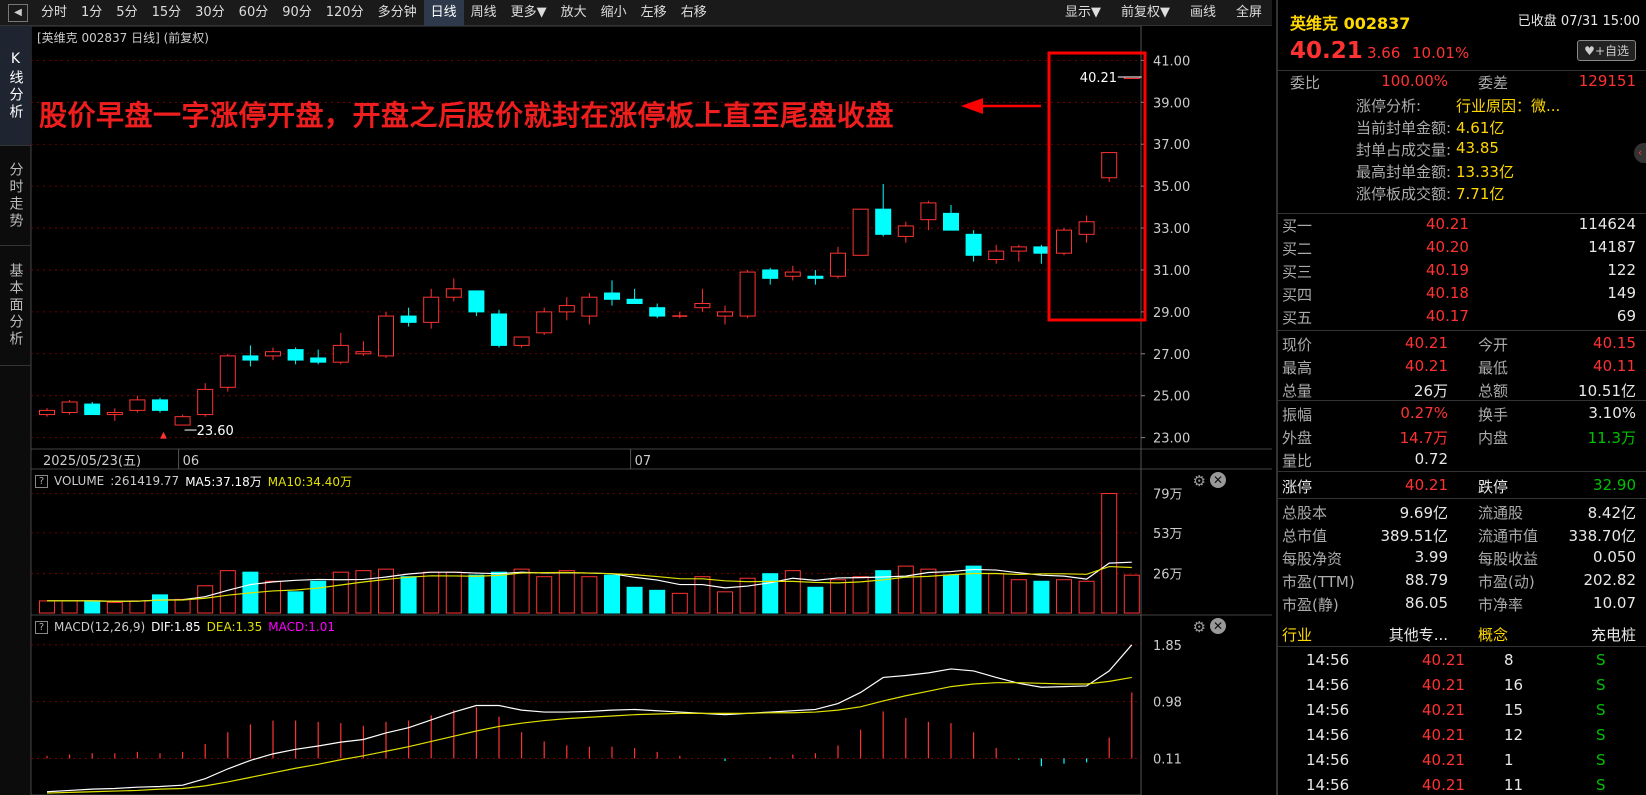 This screenshot has height=795, width=1646. I want to click on add-favorite-button: ♥+自选, so click(1606, 50).